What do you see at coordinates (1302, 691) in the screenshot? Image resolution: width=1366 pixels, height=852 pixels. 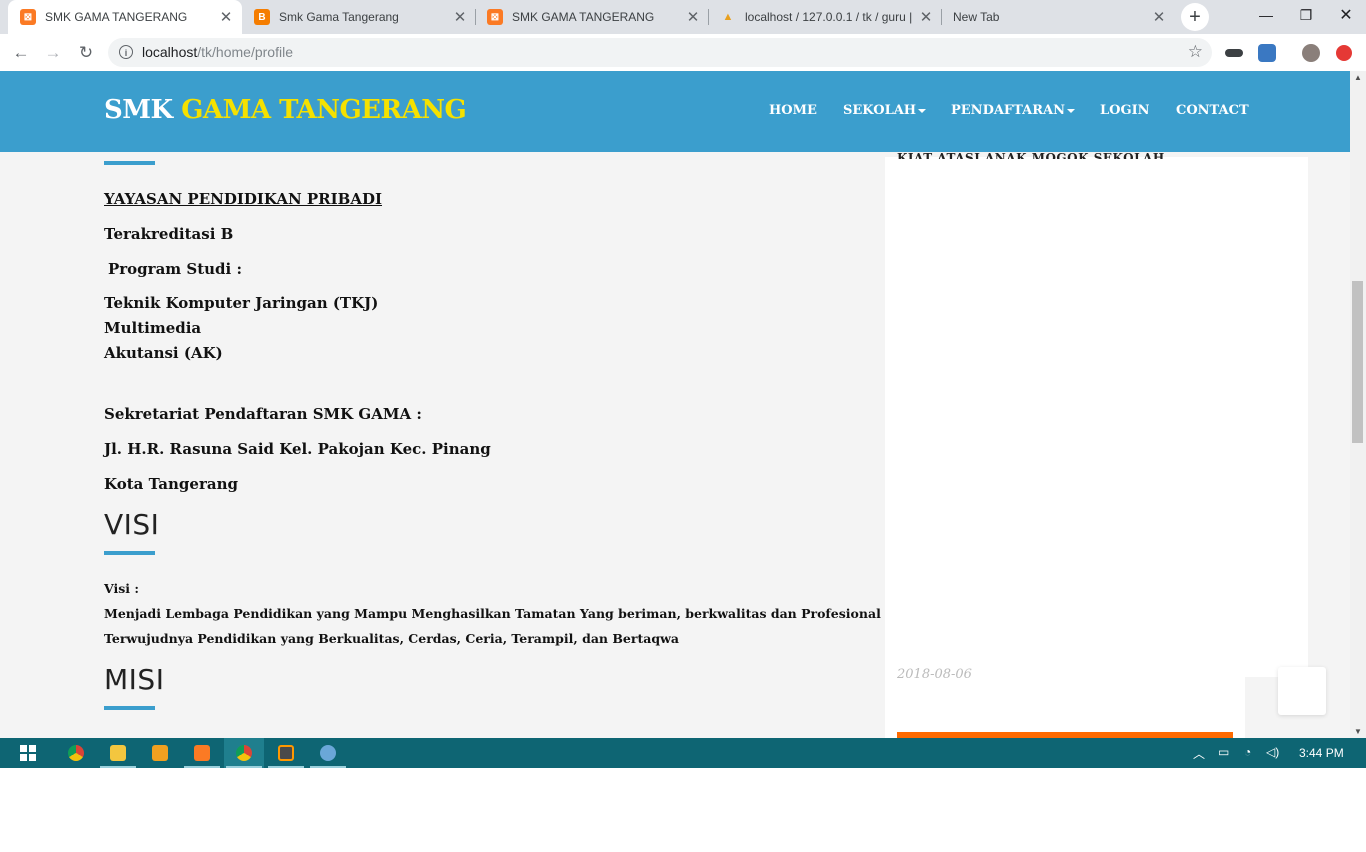 I see `floating-widget` at bounding box center [1302, 691].